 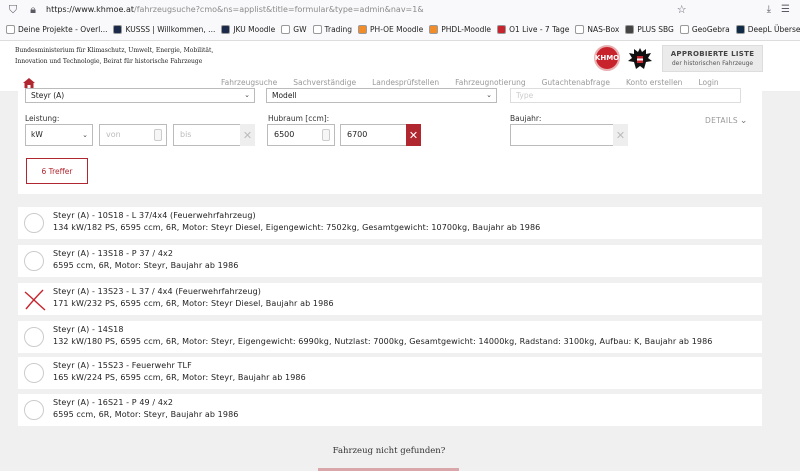 I want to click on model-select: Modell ⌄, so click(x=381, y=95).